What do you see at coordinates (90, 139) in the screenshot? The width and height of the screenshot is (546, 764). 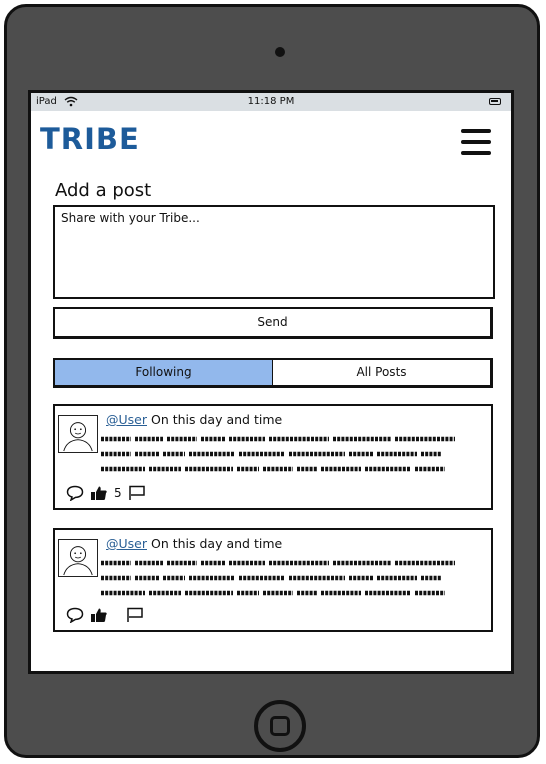 I see `app-logo: TRIBE` at bounding box center [90, 139].